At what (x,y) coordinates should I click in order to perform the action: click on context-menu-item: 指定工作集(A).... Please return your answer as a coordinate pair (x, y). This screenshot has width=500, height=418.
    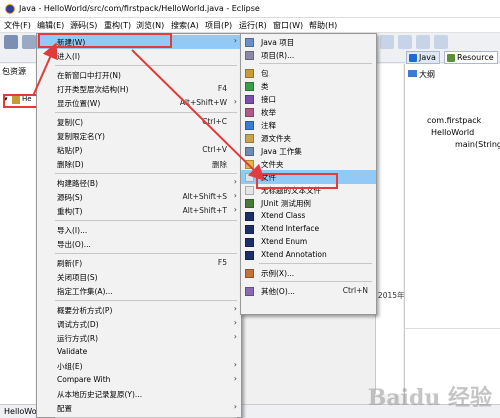
    Looking at the image, I should click on (139, 291).